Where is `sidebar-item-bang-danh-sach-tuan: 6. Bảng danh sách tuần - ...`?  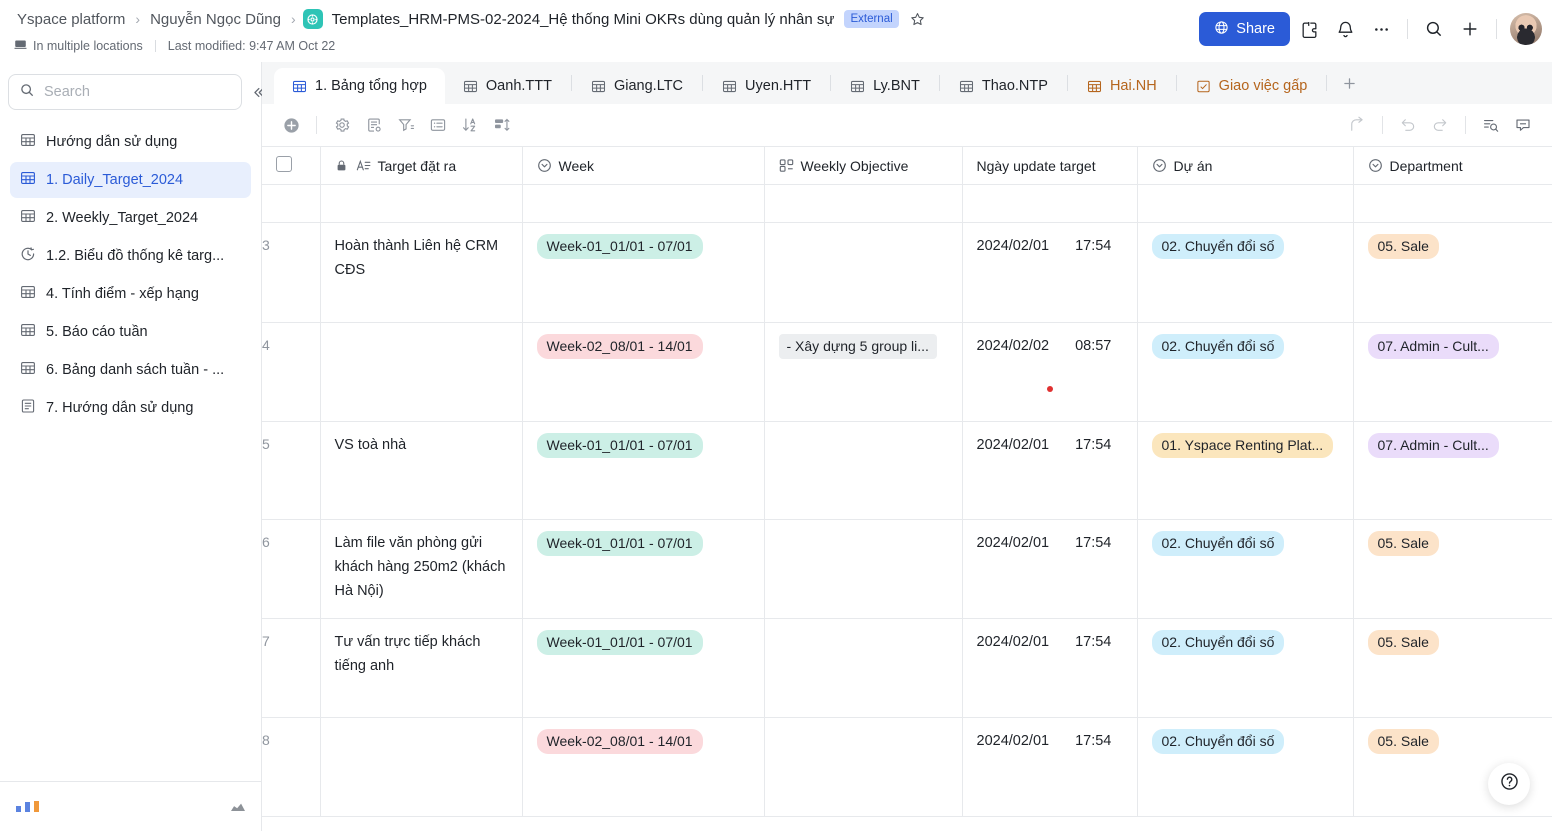 sidebar-item-bang-danh-sach-tuan: 6. Bảng danh sách tuần - ... is located at coordinates (130, 370).